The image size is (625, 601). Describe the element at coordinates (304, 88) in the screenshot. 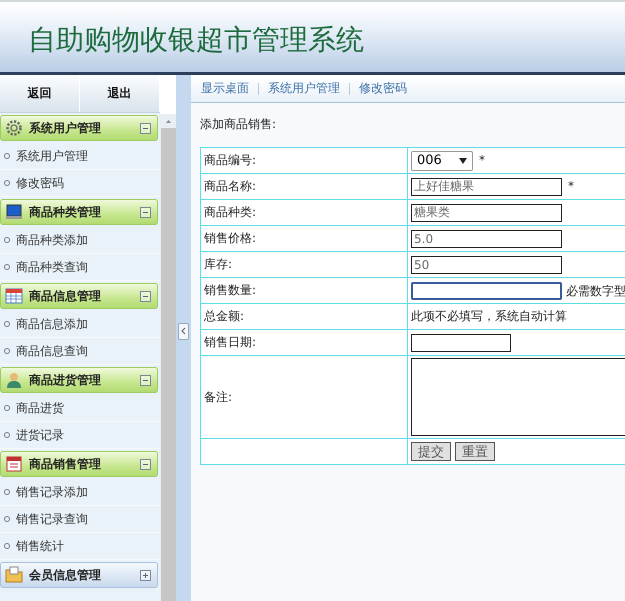

I see `breadcrumb-link: 系统用户管理` at that location.